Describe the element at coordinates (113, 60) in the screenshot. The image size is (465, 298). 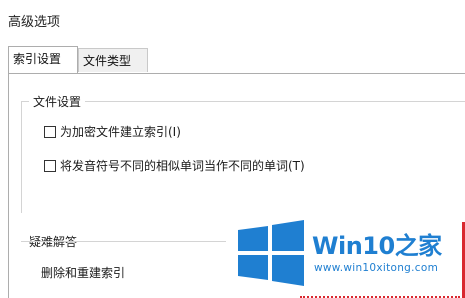
I see `tab-file-types: 文件类型` at that location.